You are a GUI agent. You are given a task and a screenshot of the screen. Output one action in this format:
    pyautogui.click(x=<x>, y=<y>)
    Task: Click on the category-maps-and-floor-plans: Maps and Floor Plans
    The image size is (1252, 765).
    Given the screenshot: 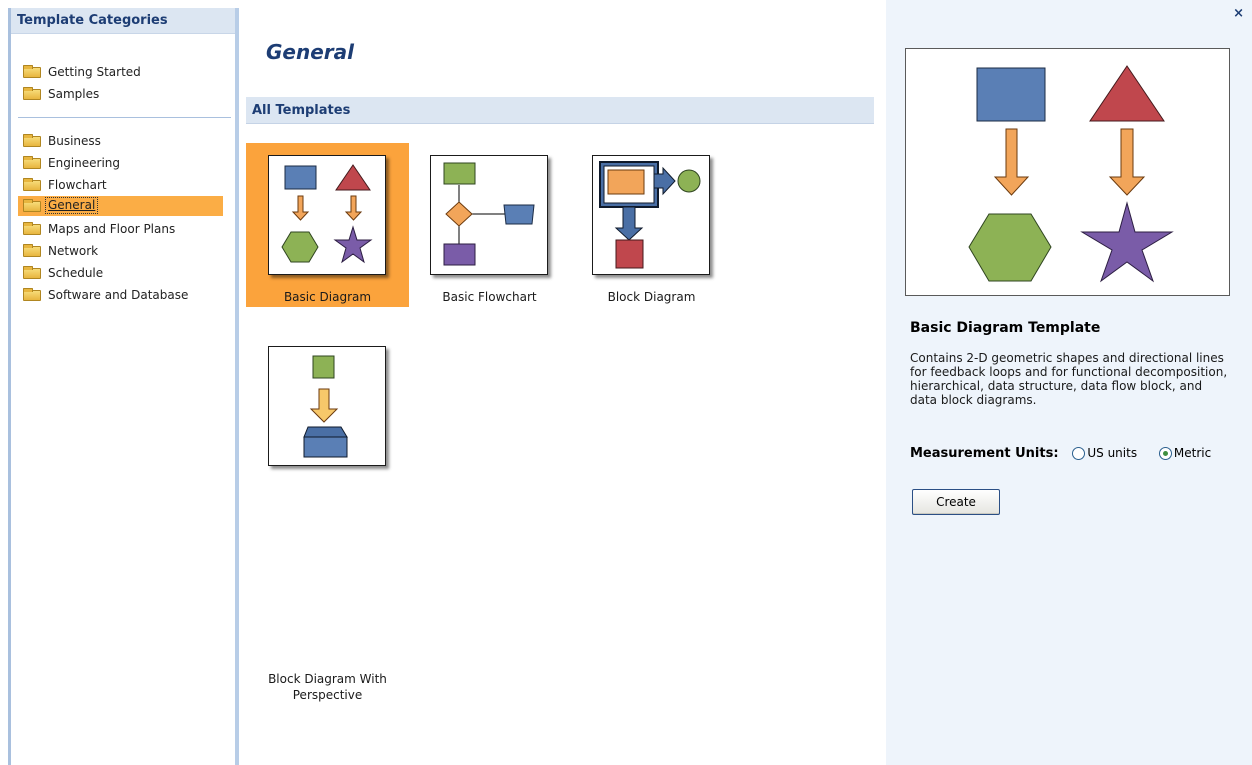 What is the action you would take?
    pyautogui.click(x=120, y=229)
    